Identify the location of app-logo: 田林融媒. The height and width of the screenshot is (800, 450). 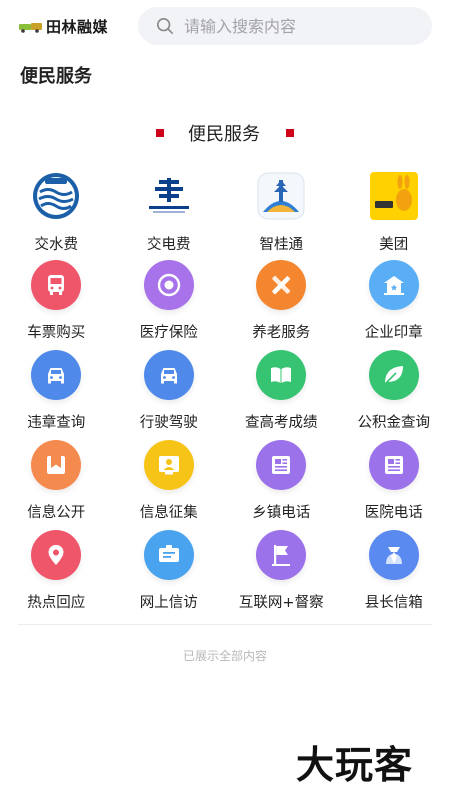
(63, 26).